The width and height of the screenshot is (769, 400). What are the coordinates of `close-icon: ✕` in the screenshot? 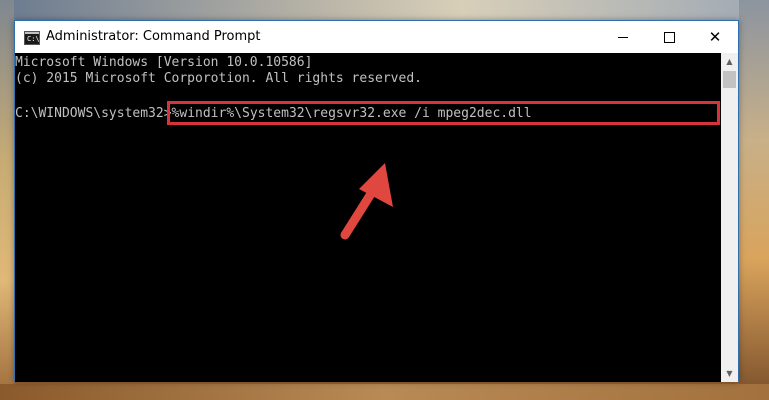 It's located at (715, 36).